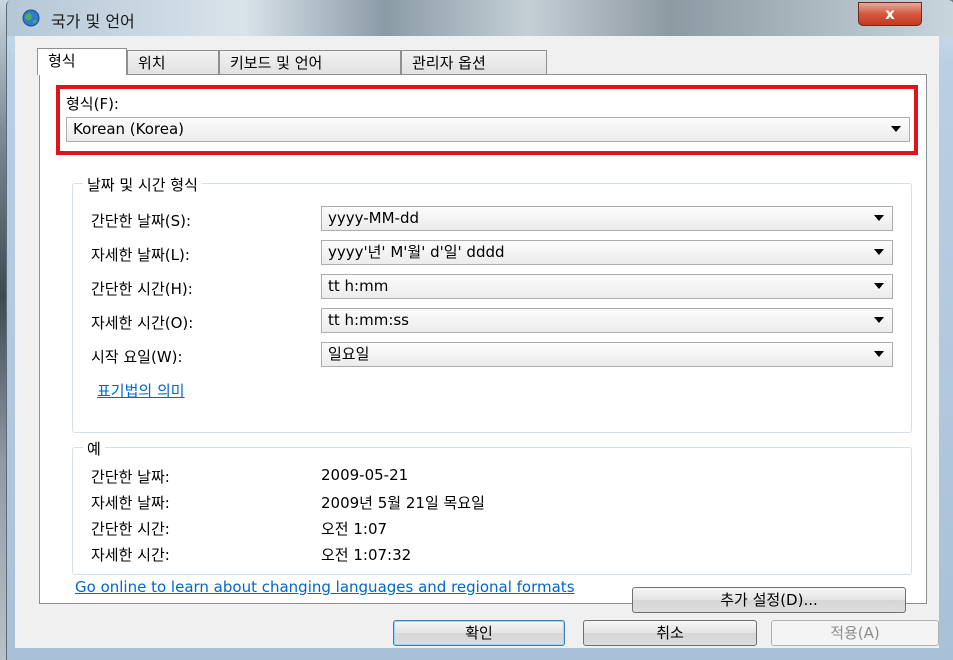 This screenshot has width=953, height=660. I want to click on example-long-time-label: 자세한 시간:, so click(130, 555).